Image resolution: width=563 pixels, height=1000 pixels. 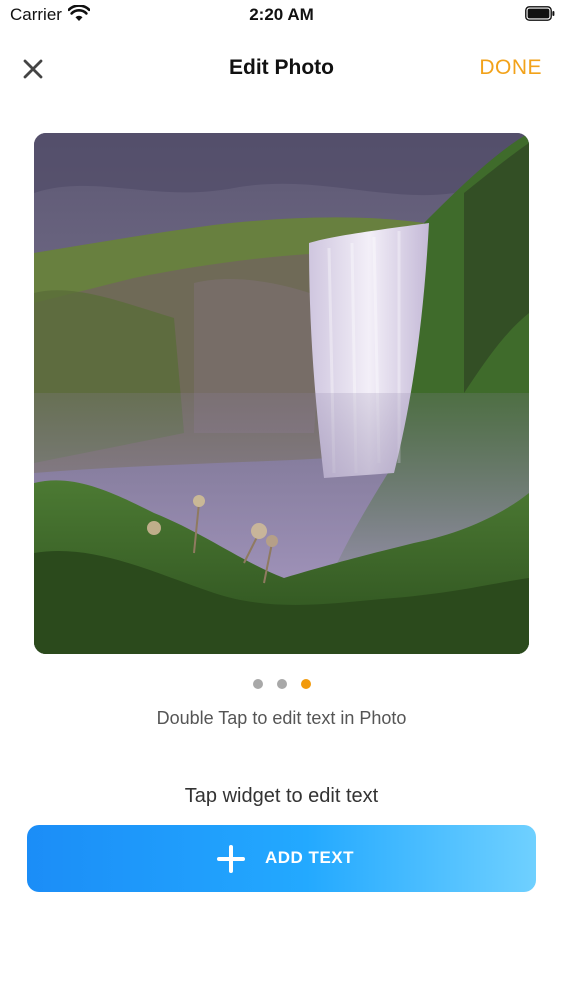 I want to click on battery-icon, so click(x=540, y=13).